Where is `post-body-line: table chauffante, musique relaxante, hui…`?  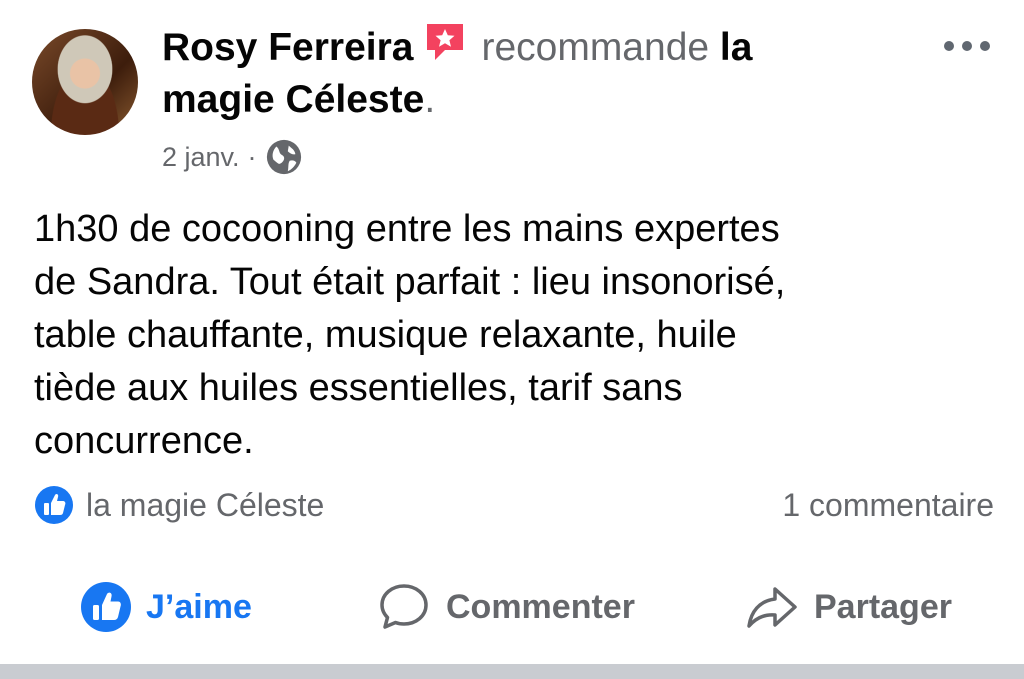
post-body-line: table chauffante, musique relaxante, hui… is located at coordinates (385, 335).